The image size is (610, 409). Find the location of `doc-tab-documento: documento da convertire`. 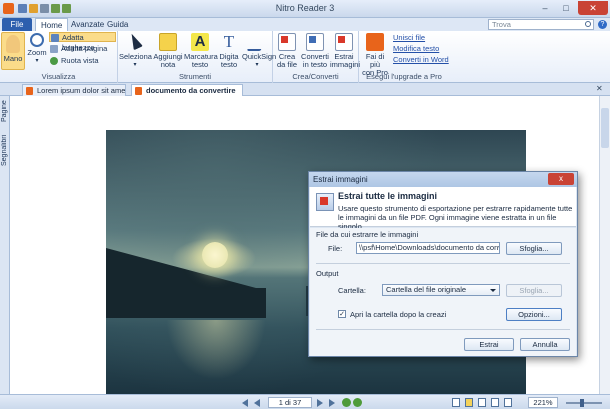

doc-tab-documento: documento da convertire is located at coordinates (187, 90).